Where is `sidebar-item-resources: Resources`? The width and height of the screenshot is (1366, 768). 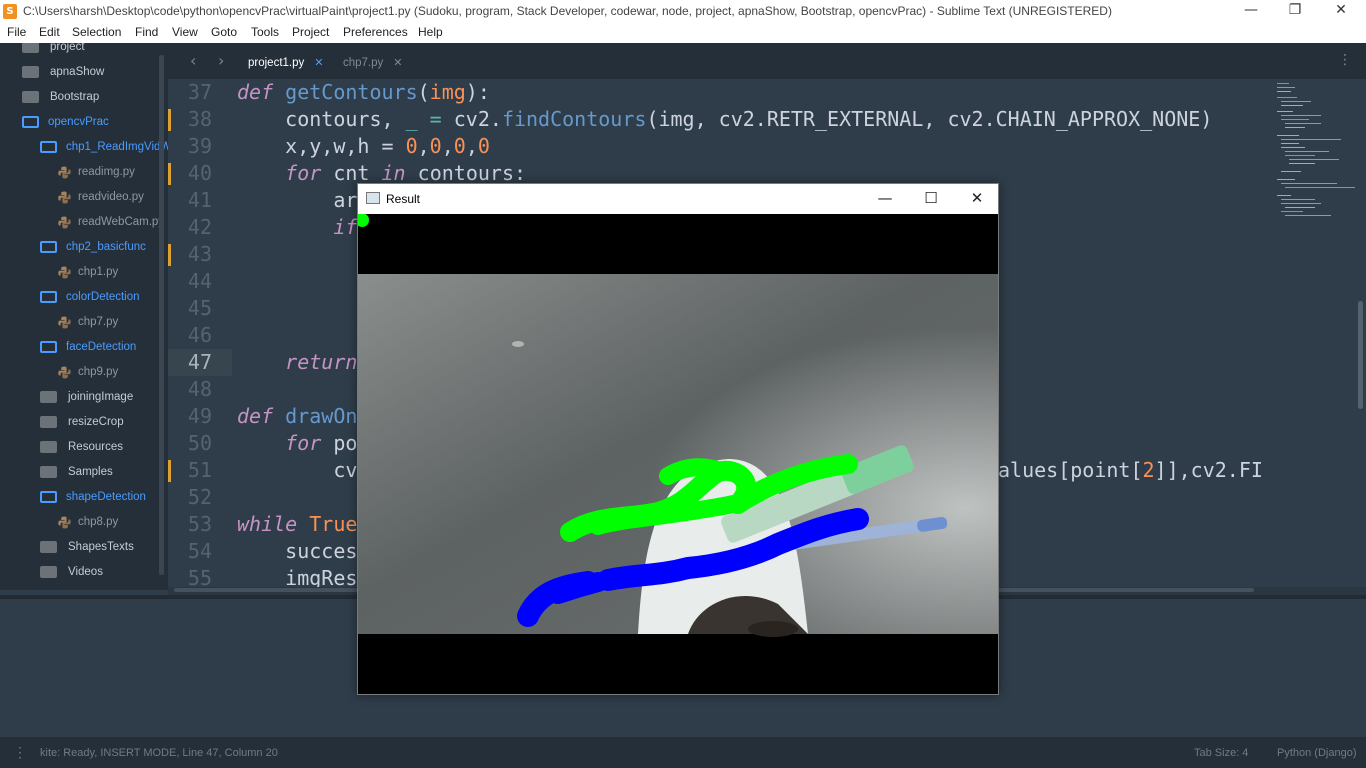
sidebar-item-resources: Resources is located at coordinates (104, 447).